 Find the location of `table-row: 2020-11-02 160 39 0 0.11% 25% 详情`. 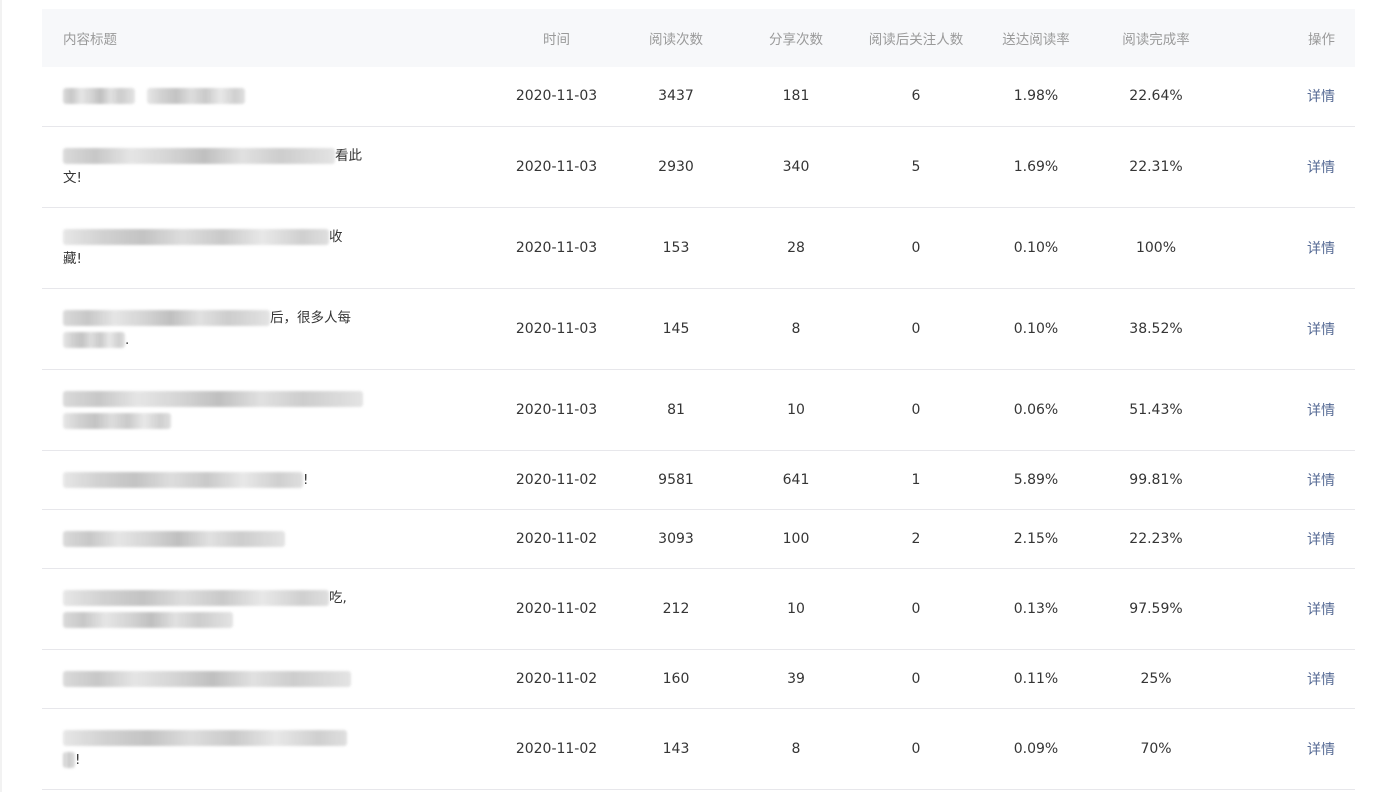

table-row: 2020-11-02 160 39 0 0.11% 25% 详情 is located at coordinates (698, 678).